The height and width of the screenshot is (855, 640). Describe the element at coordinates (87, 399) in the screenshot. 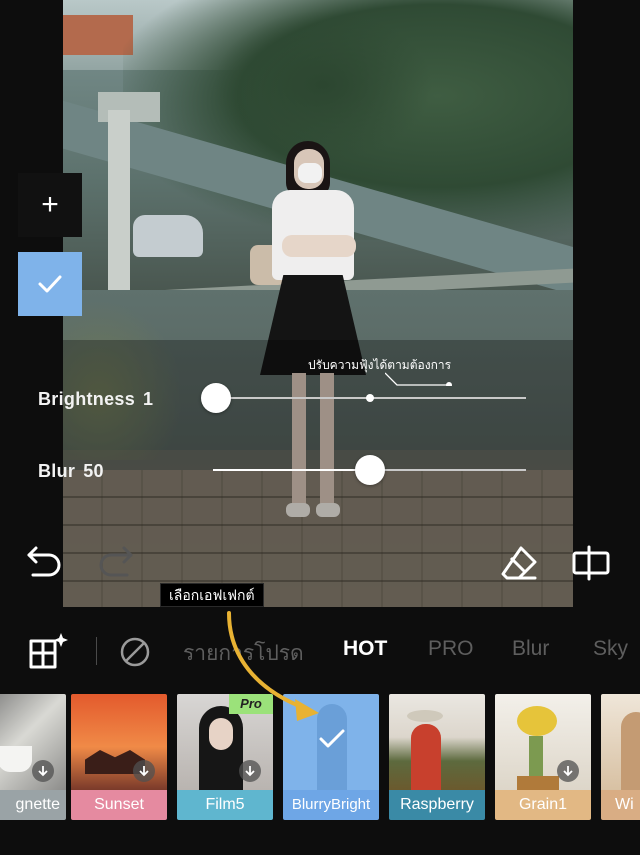

I see `brightness-name: Brightness` at that location.